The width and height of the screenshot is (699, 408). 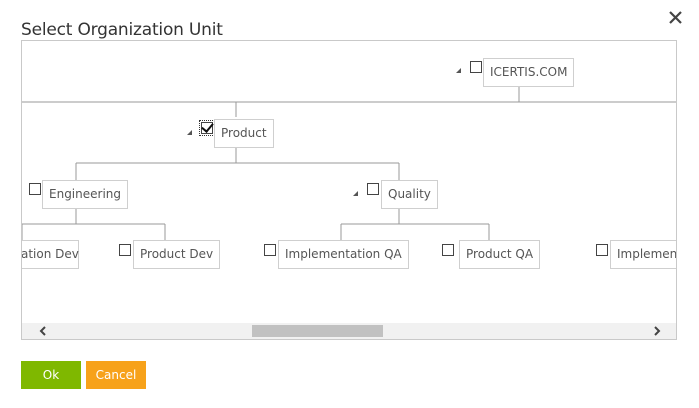 What do you see at coordinates (189, 132) in the screenshot?
I see `expand-product-icon` at bounding box center [189, 132].